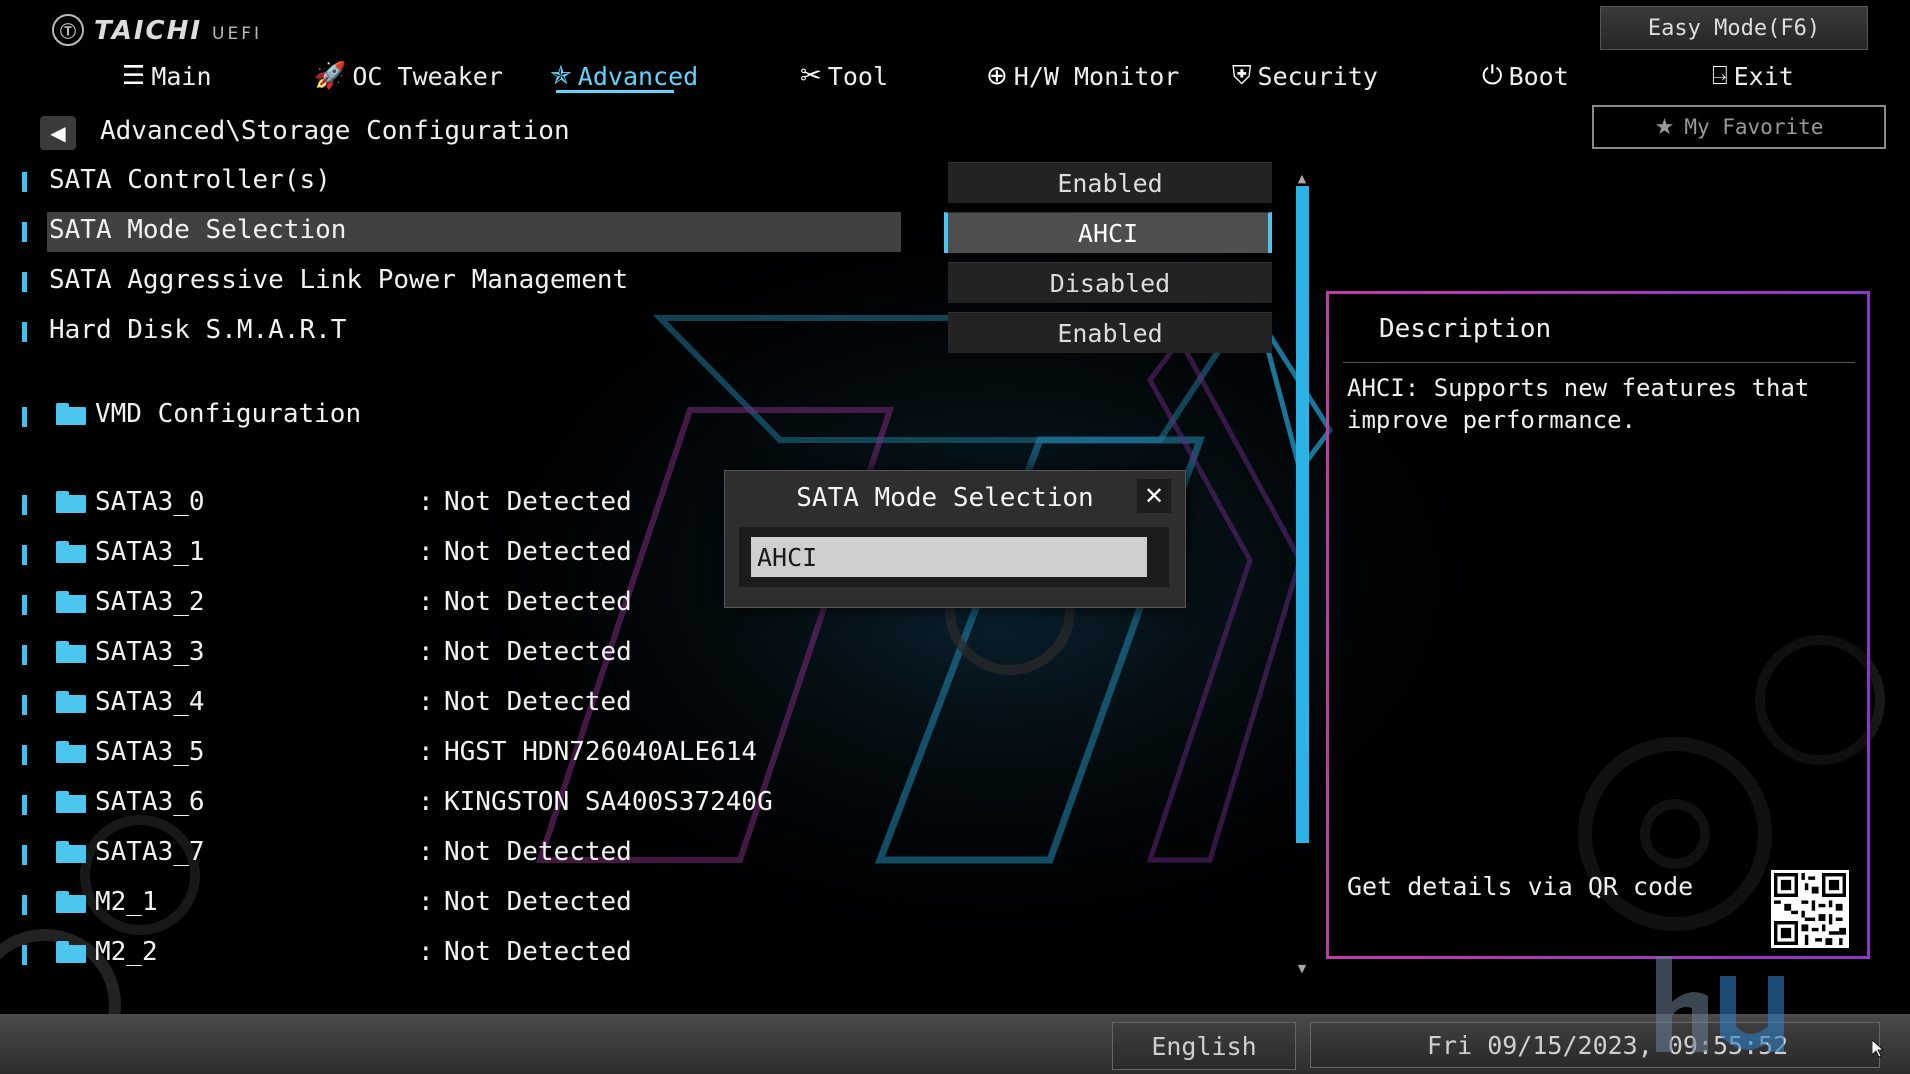 The width and height of the screenshot is (1910, 1074). What do you see at coordinates (1599, 362) in the screenshot?
I see `divider` at bounding box center [1599, 362].